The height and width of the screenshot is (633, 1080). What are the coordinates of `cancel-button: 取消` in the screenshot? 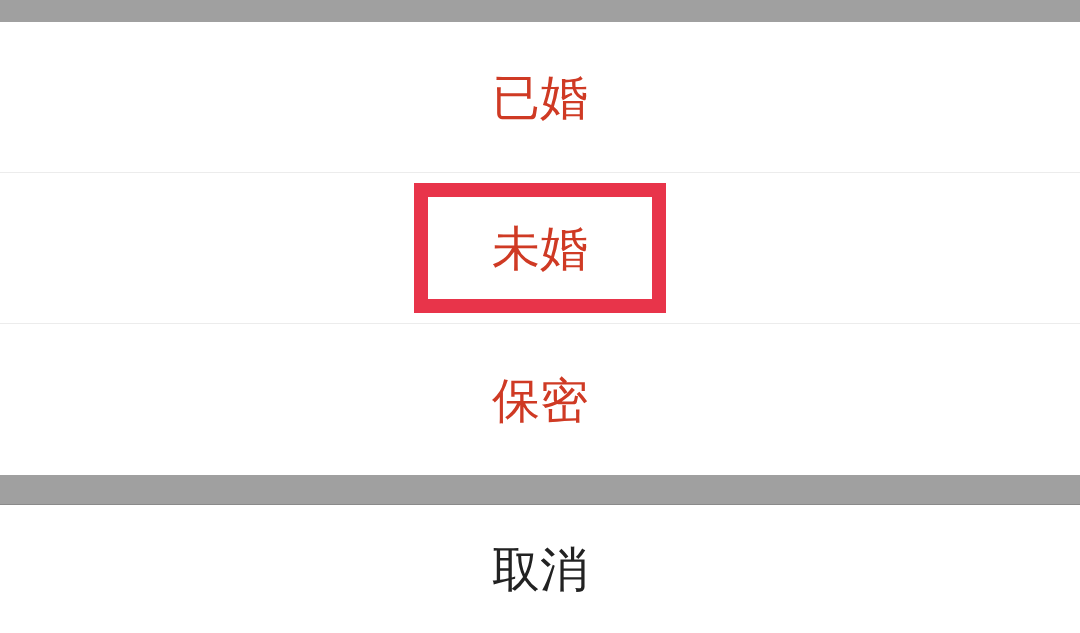 It's located at (540, 569).